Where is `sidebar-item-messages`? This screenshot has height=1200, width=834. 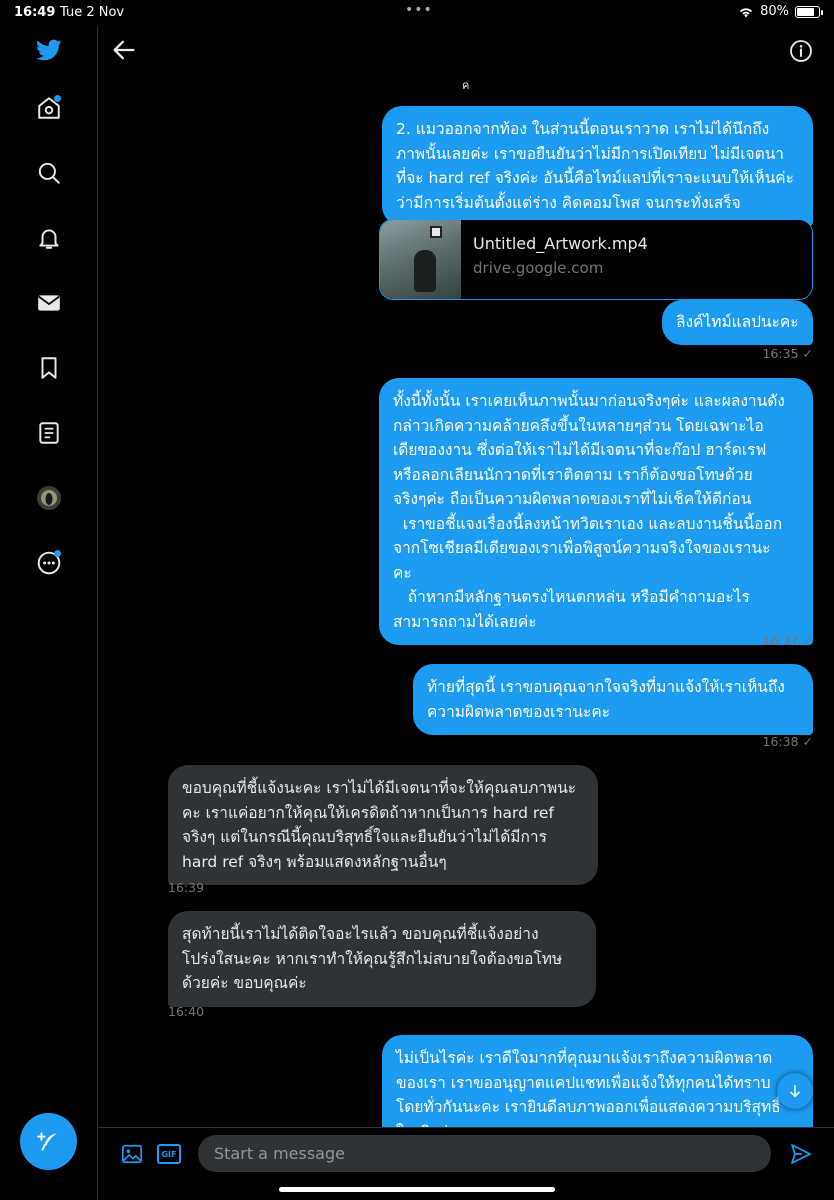 sidebar-item-messages is located at coordinates (49, 303).